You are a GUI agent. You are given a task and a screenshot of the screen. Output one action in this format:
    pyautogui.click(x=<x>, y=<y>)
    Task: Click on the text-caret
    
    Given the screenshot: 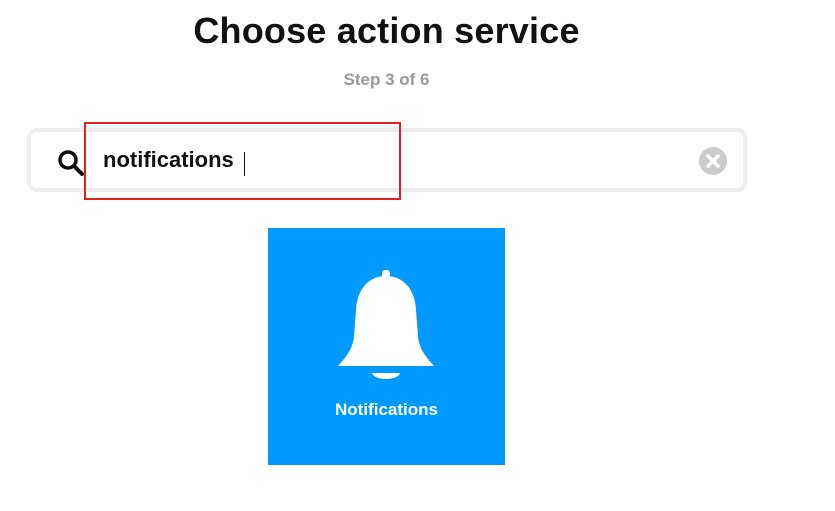 What is the action you would take?
    pyautogui.click(x=244, y=164)
    